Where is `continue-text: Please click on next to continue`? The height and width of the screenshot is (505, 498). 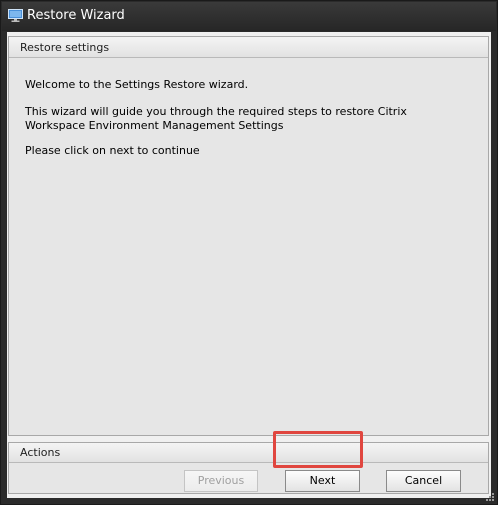 continue-text: Please click on next to continue is located at coordinates (112, 150).